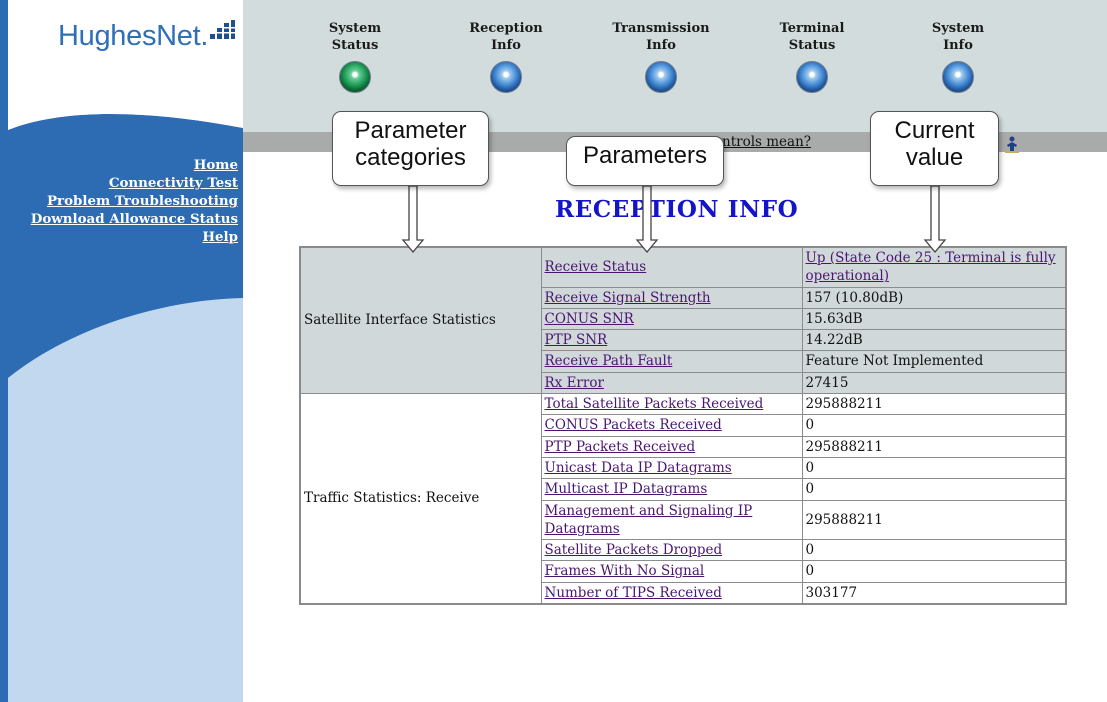 This screenshot has height=702, width=1107. Describe the element at coordinates (671, 340) in the screenshot. I see `parameter-cell: PTP SNR` at that location.